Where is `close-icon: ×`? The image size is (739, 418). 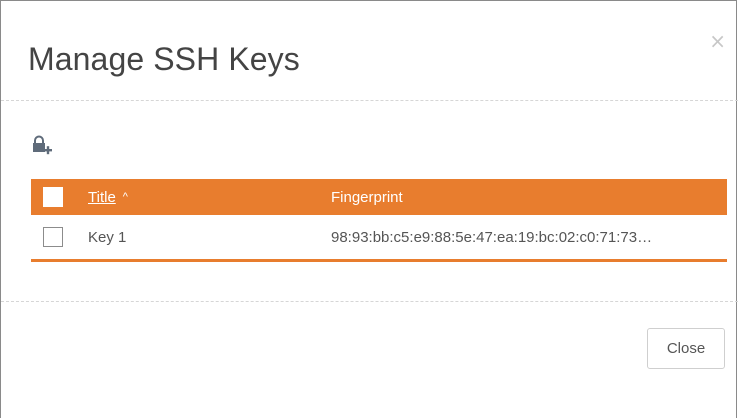
close-icon: × is located at coordinates (717, 41).